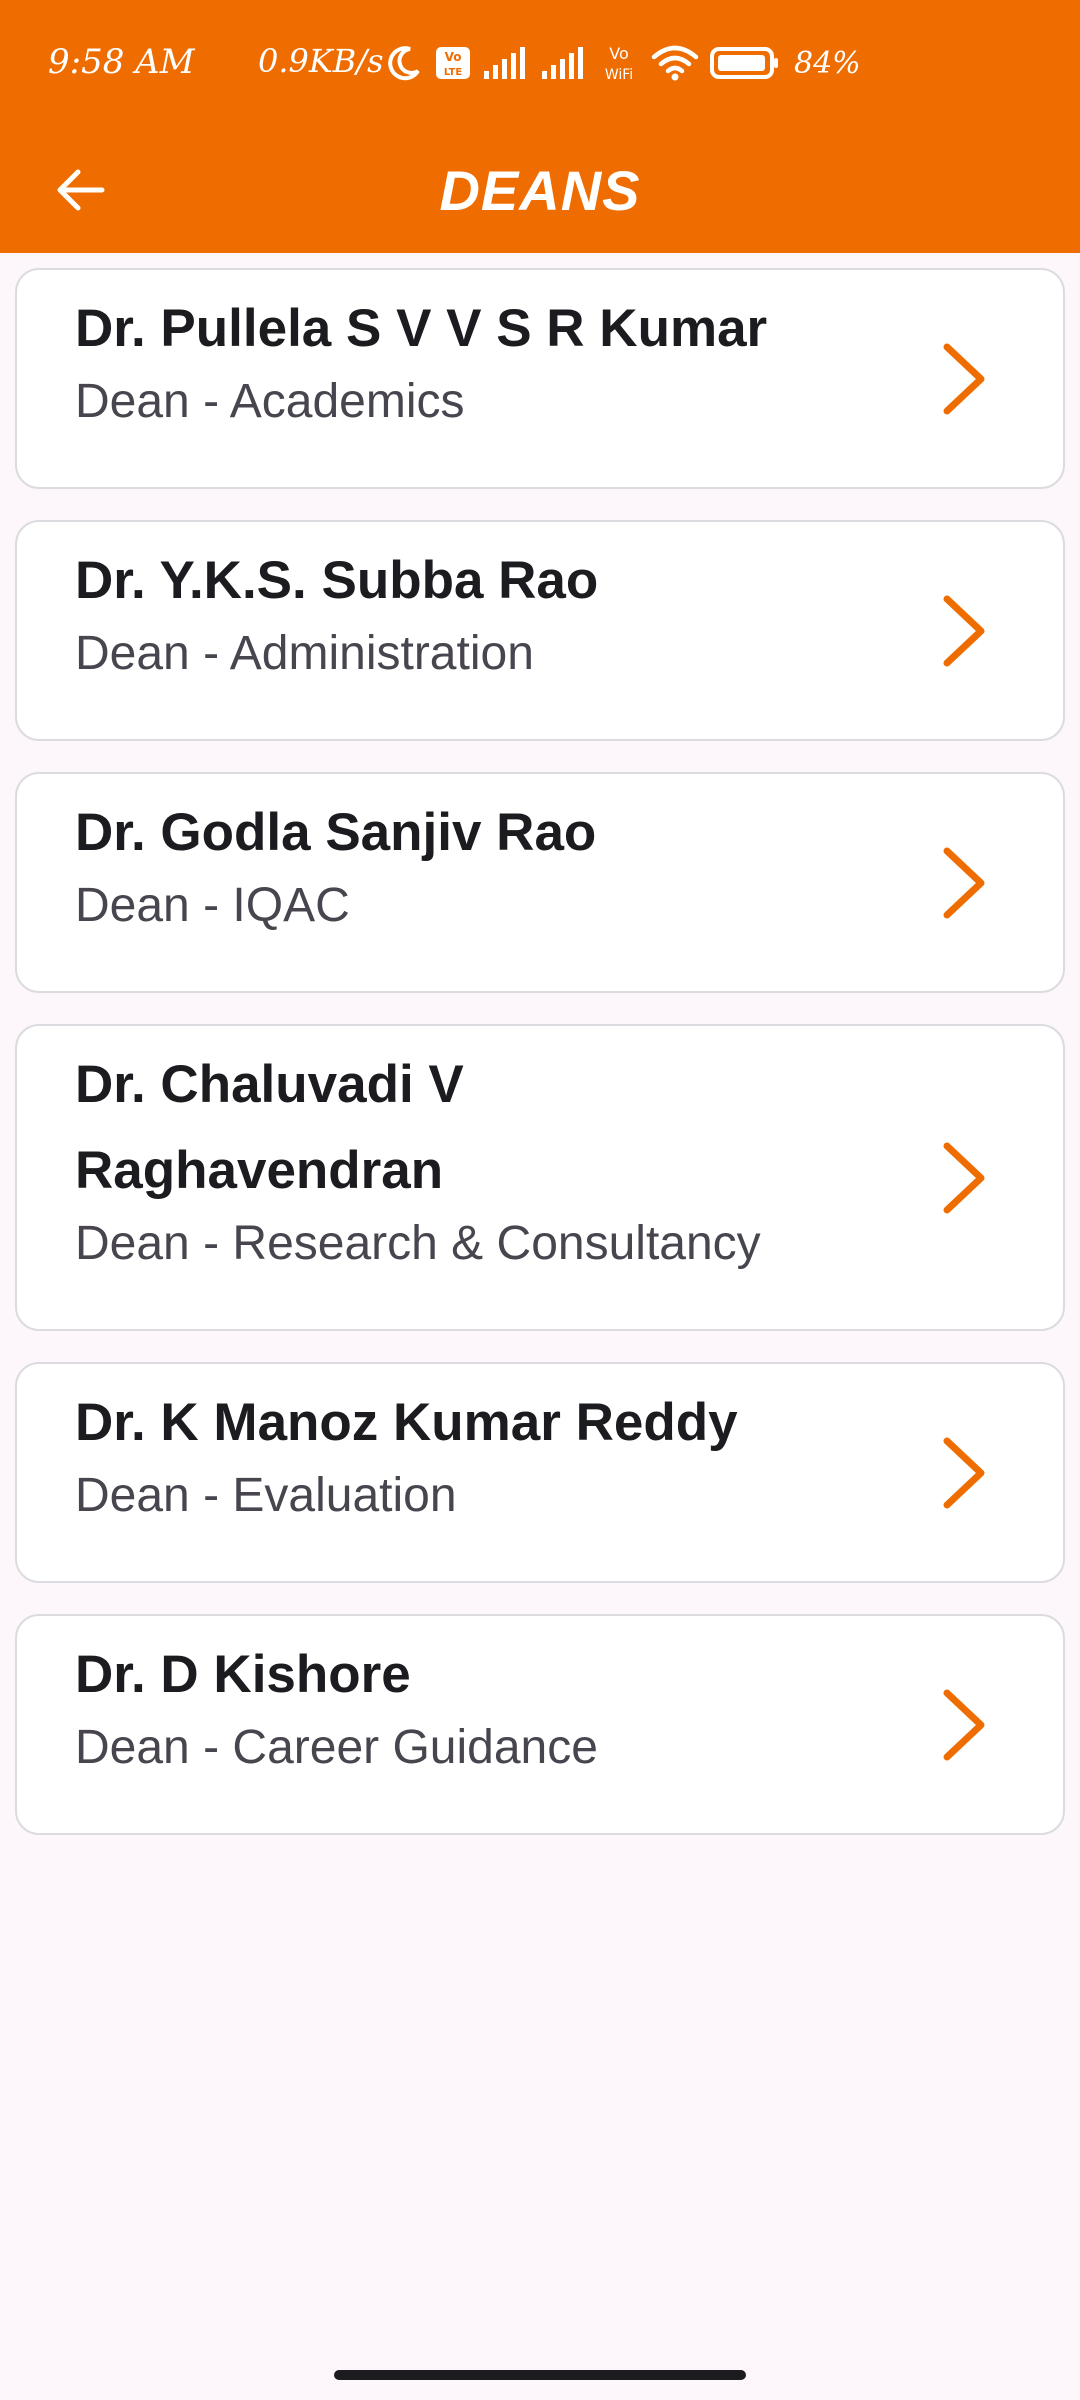 This screenshot has height=2400, width=1080. Describe the element at coordinates (337, 580) in the screenshot. I see `dean-name: Dr. Y.K.S. Subba Rao` at that location.